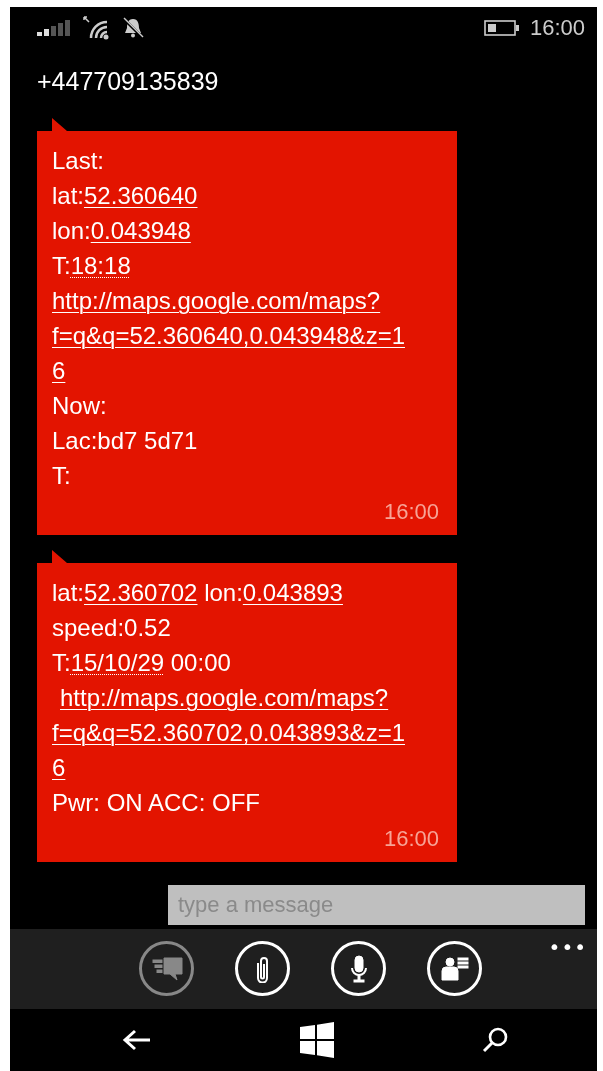 The height and width of the screenshot is (1071, 603). I want to click on microphone-icon, so click(358, 968).